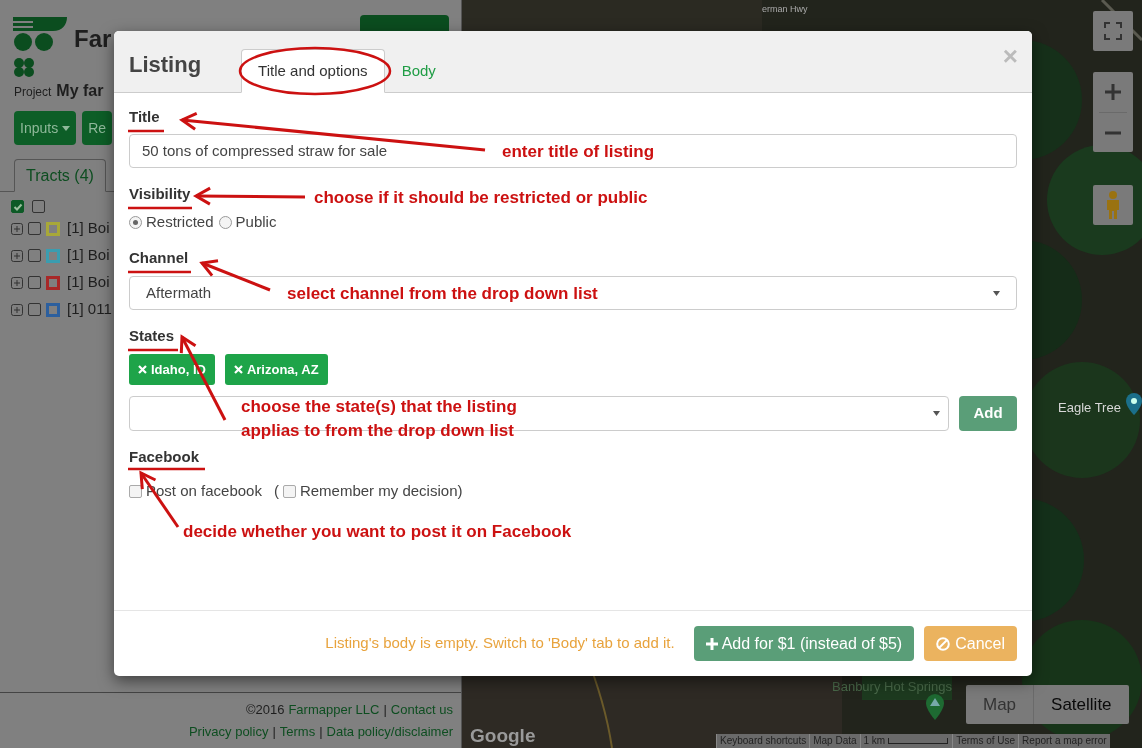 The width and height of the screenshot is (1142, 748). I want to click on map-type-button: Map, so click(1000, 704).